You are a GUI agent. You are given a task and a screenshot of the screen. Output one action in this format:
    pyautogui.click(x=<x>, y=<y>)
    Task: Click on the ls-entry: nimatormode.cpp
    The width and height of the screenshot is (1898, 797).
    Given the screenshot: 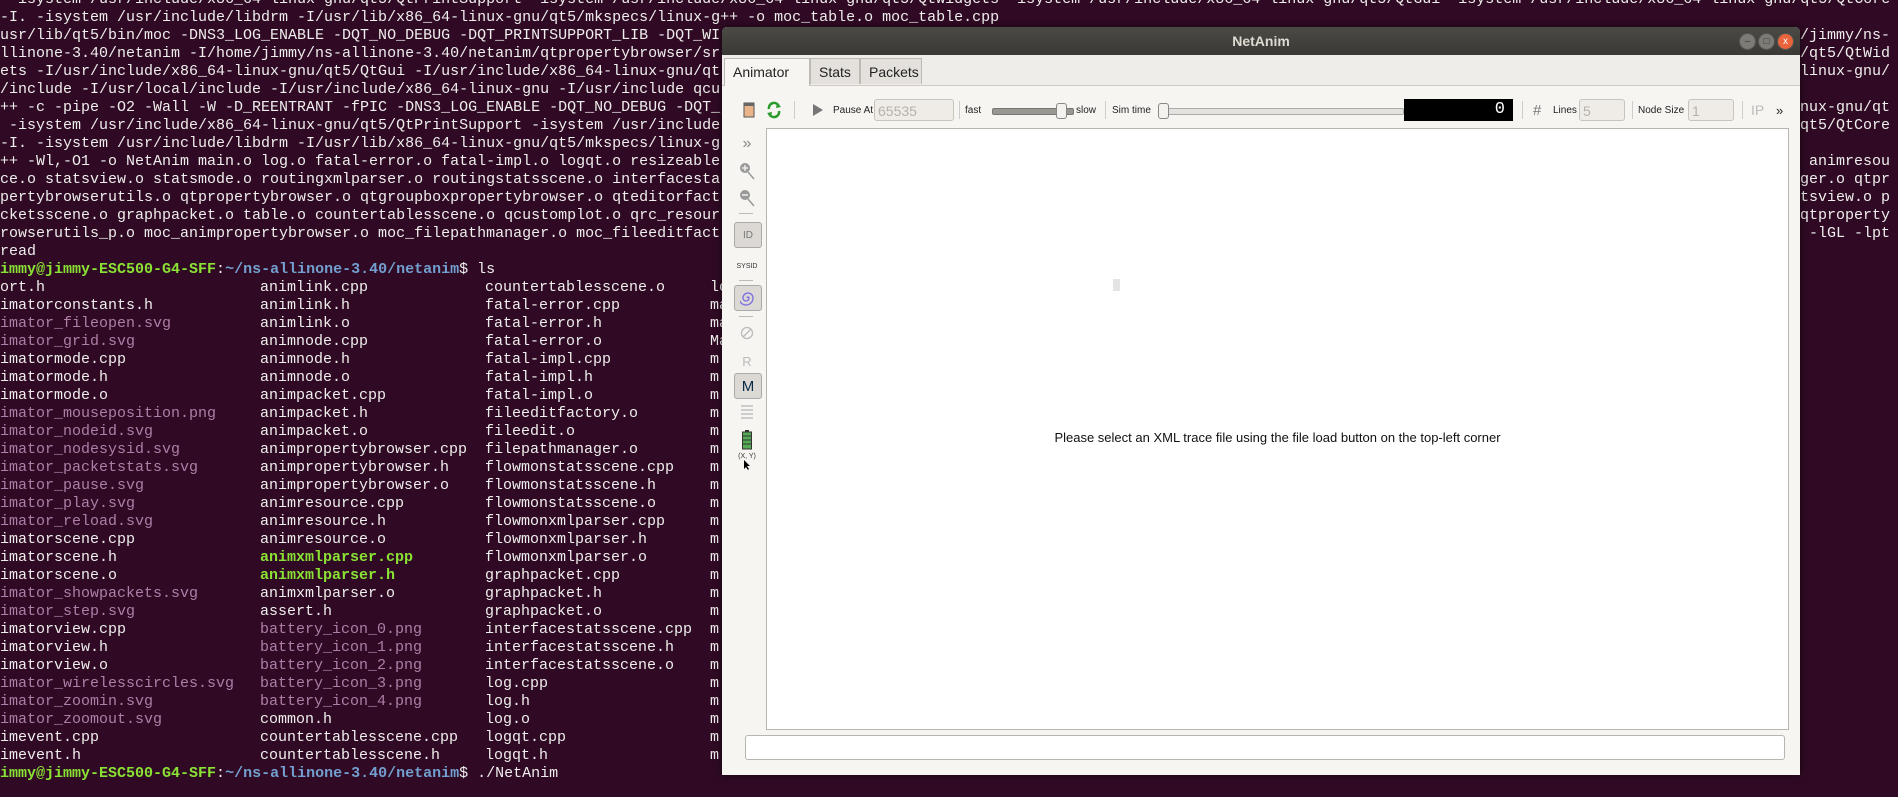 What is the action you would take?
    pyautogui.click(x=63, y=359)
    